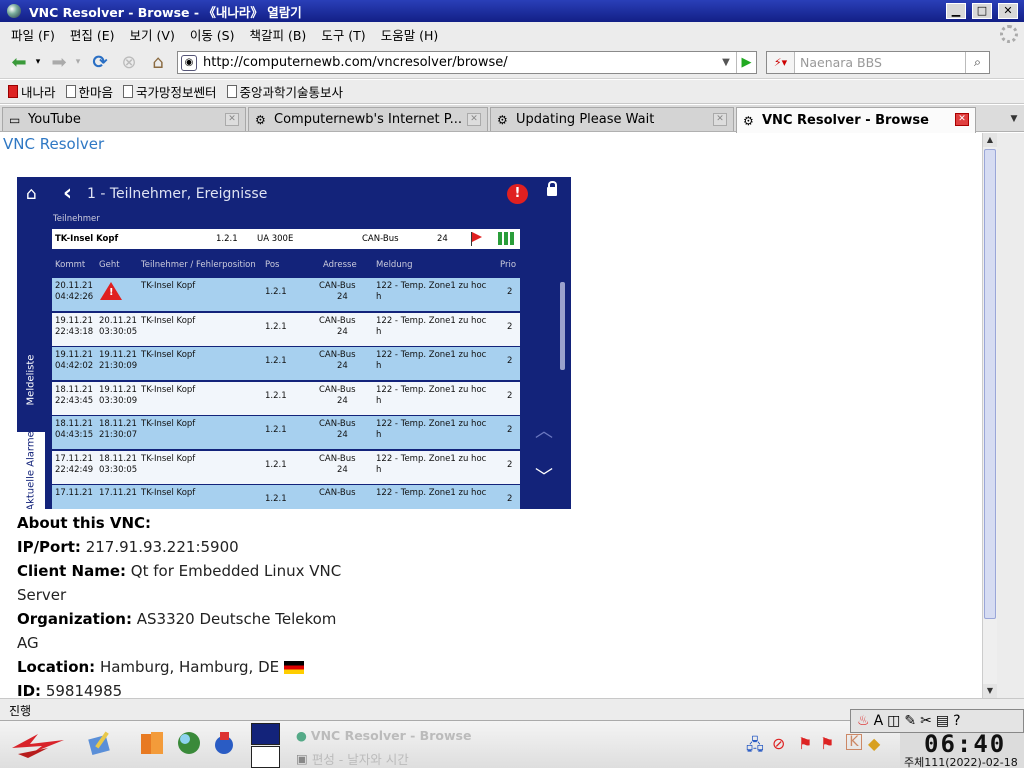 The height and width of the screenshot is (770, 1024). I want to click on tab-computernewb: ⚙ Computernewb's Internet P... ✕, so click(368, 119).